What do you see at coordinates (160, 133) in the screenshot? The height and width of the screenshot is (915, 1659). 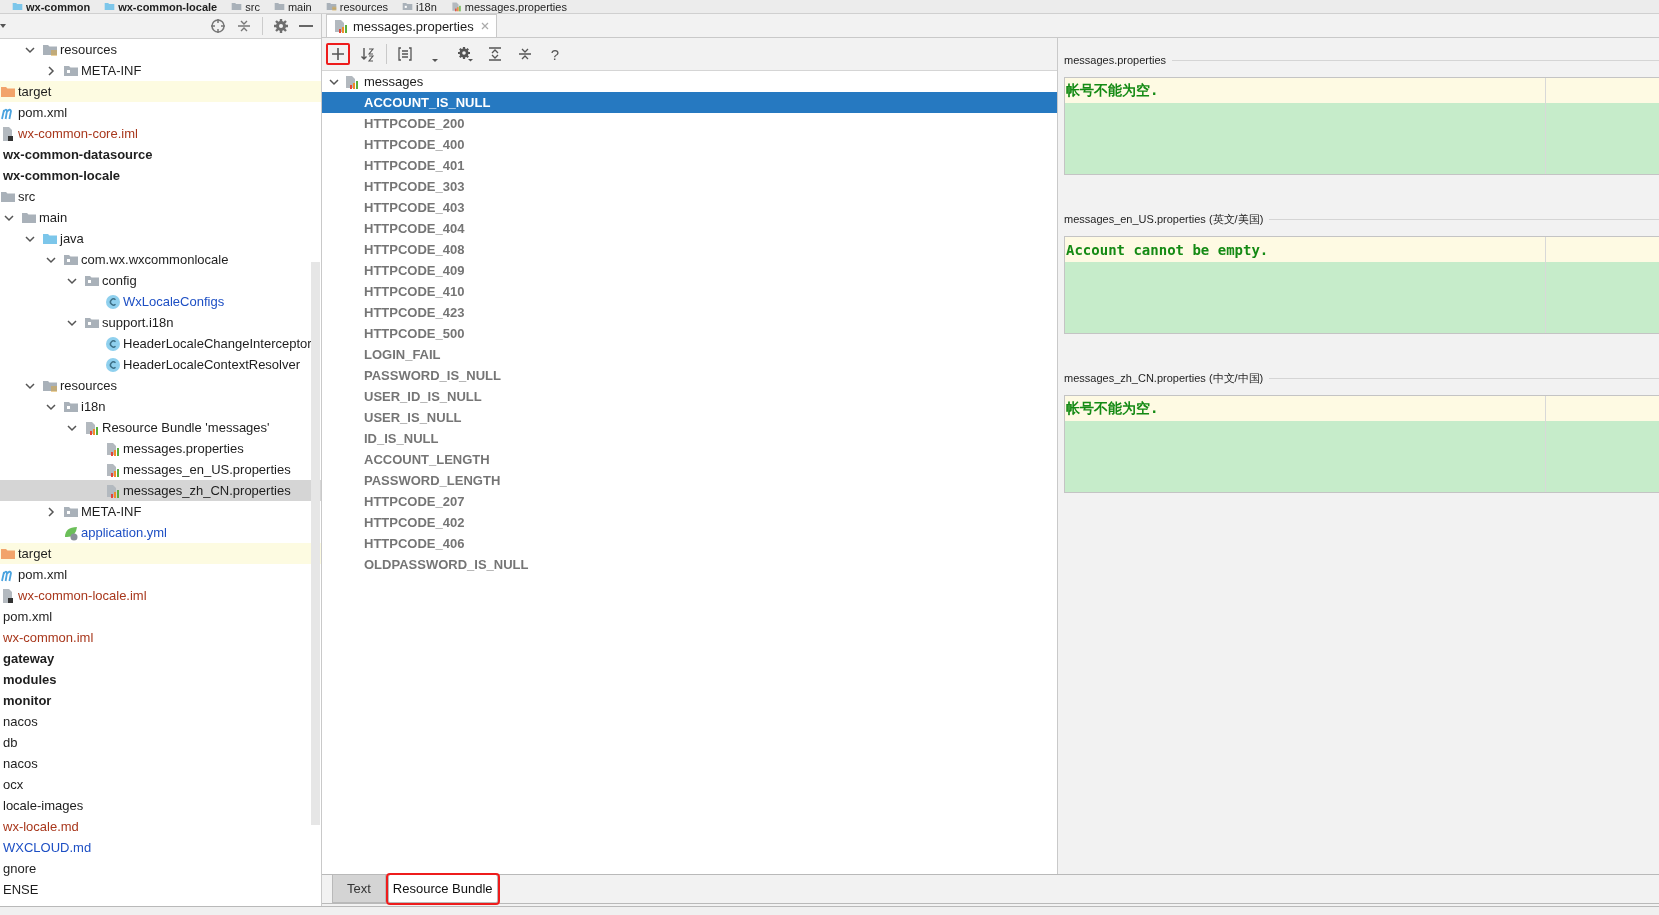 I see `tree-item: wx-common-core.iml` at bounding box center [160, 133].